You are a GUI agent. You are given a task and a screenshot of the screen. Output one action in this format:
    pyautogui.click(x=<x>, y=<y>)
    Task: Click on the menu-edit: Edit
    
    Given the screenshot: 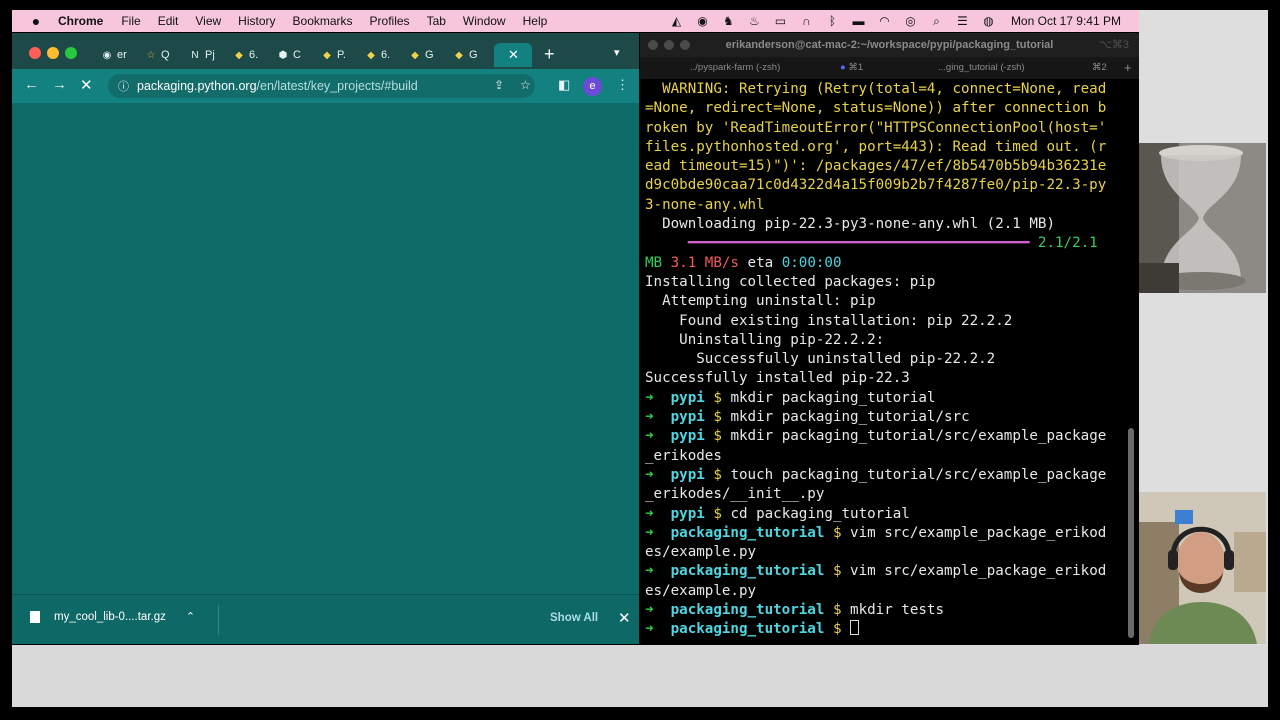 What is the action you would take?
    pyautogui.click(x=168, y=21)
    